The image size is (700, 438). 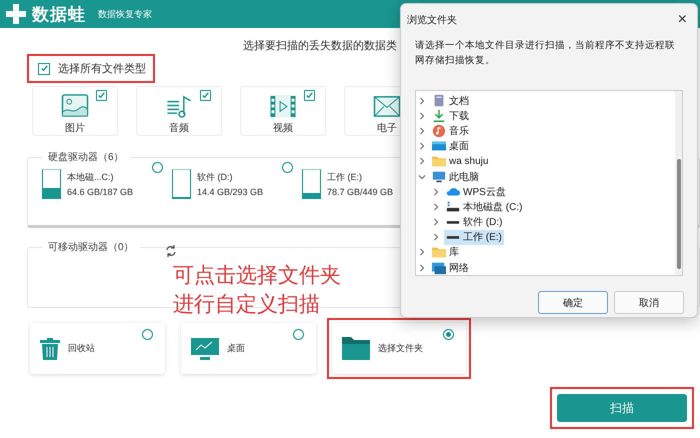 What do you see at coordinates (283, 105) in the screenshot?
I see `film-icon` at bounding box center [283, 105].